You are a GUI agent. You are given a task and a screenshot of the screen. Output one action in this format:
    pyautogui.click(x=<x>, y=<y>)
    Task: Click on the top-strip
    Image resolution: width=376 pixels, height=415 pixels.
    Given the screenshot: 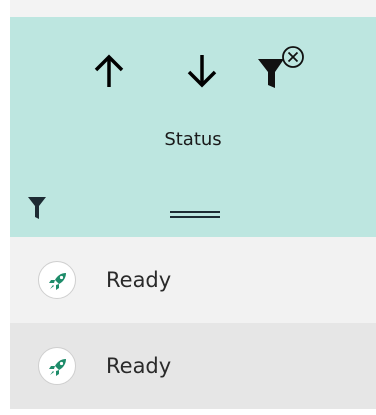 What is the action you would take?
    pyautogui.click(x=193, y=8)
    